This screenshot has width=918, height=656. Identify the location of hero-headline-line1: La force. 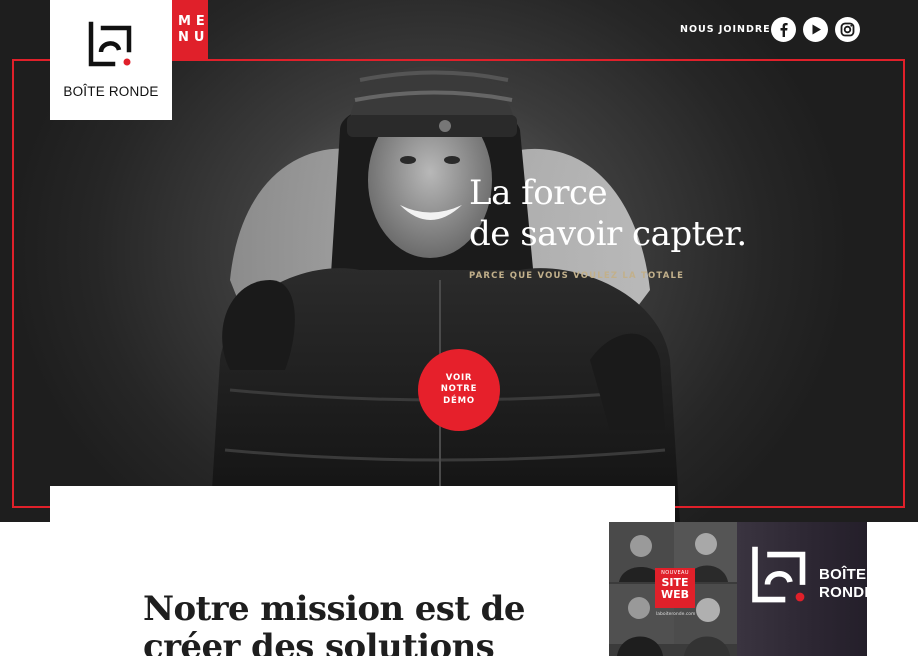
(538, 193).